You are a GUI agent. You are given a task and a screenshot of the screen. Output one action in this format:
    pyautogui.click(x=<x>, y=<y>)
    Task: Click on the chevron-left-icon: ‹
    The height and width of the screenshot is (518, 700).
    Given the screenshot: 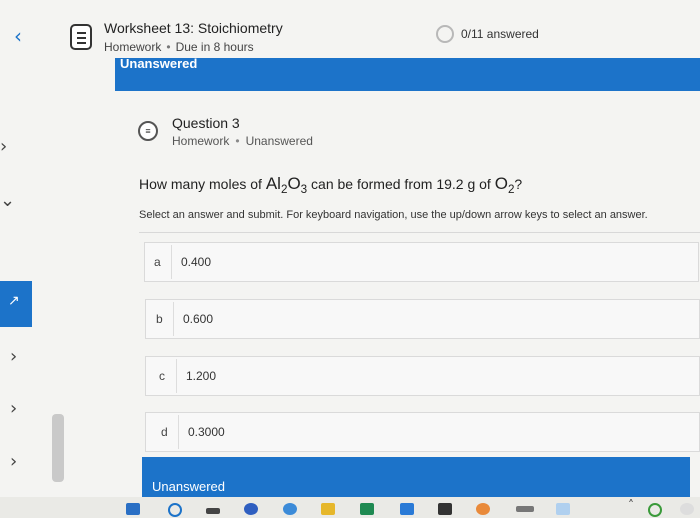 What is the action you would take?
    pyautogui.click(x=18, y=36)
    